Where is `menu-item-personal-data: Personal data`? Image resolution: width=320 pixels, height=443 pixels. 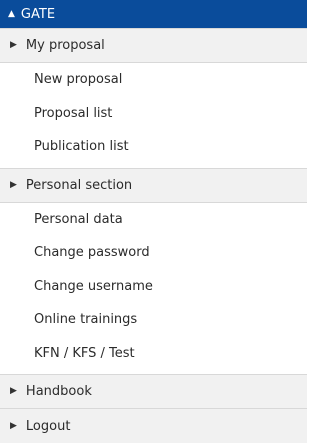 menu-item-personal-data: Personal data is located at coordinates (153, 219).